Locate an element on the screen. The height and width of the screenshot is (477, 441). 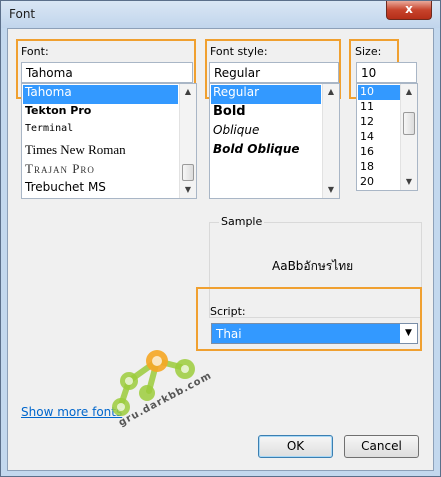
font-item-tahoma: Tahoma is located at coordinates (100, 94).